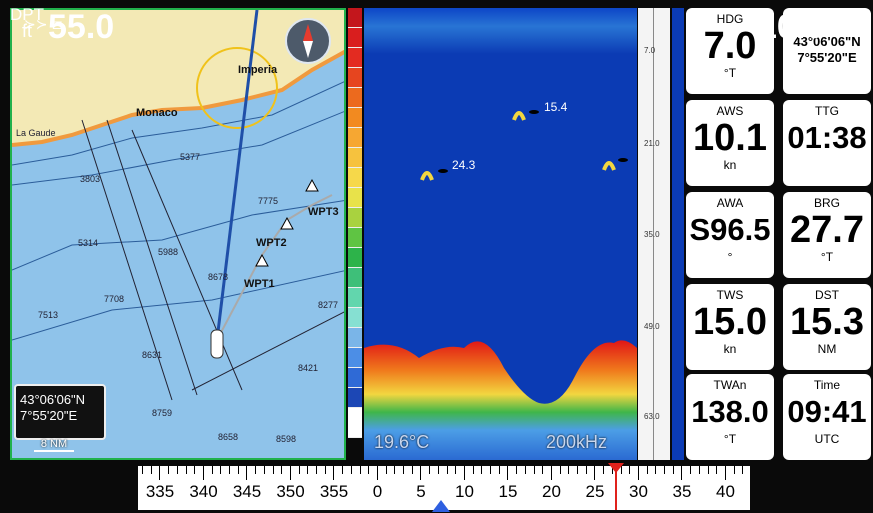 The width and height of the screenshot is (873, 513). I want to click on north-compass-icon, so click(308, 41).